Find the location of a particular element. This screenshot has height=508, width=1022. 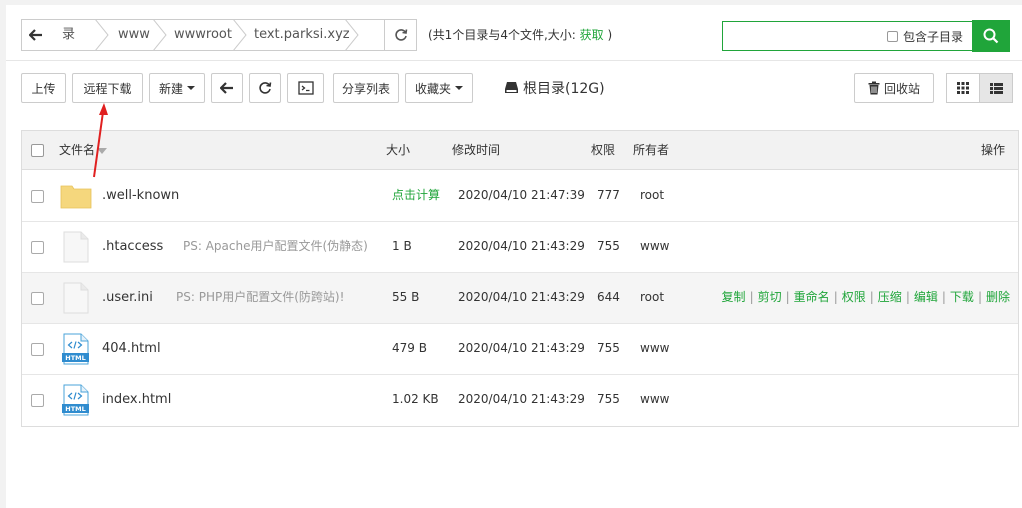

sort-down-icon is located at coordinates (102, 150).